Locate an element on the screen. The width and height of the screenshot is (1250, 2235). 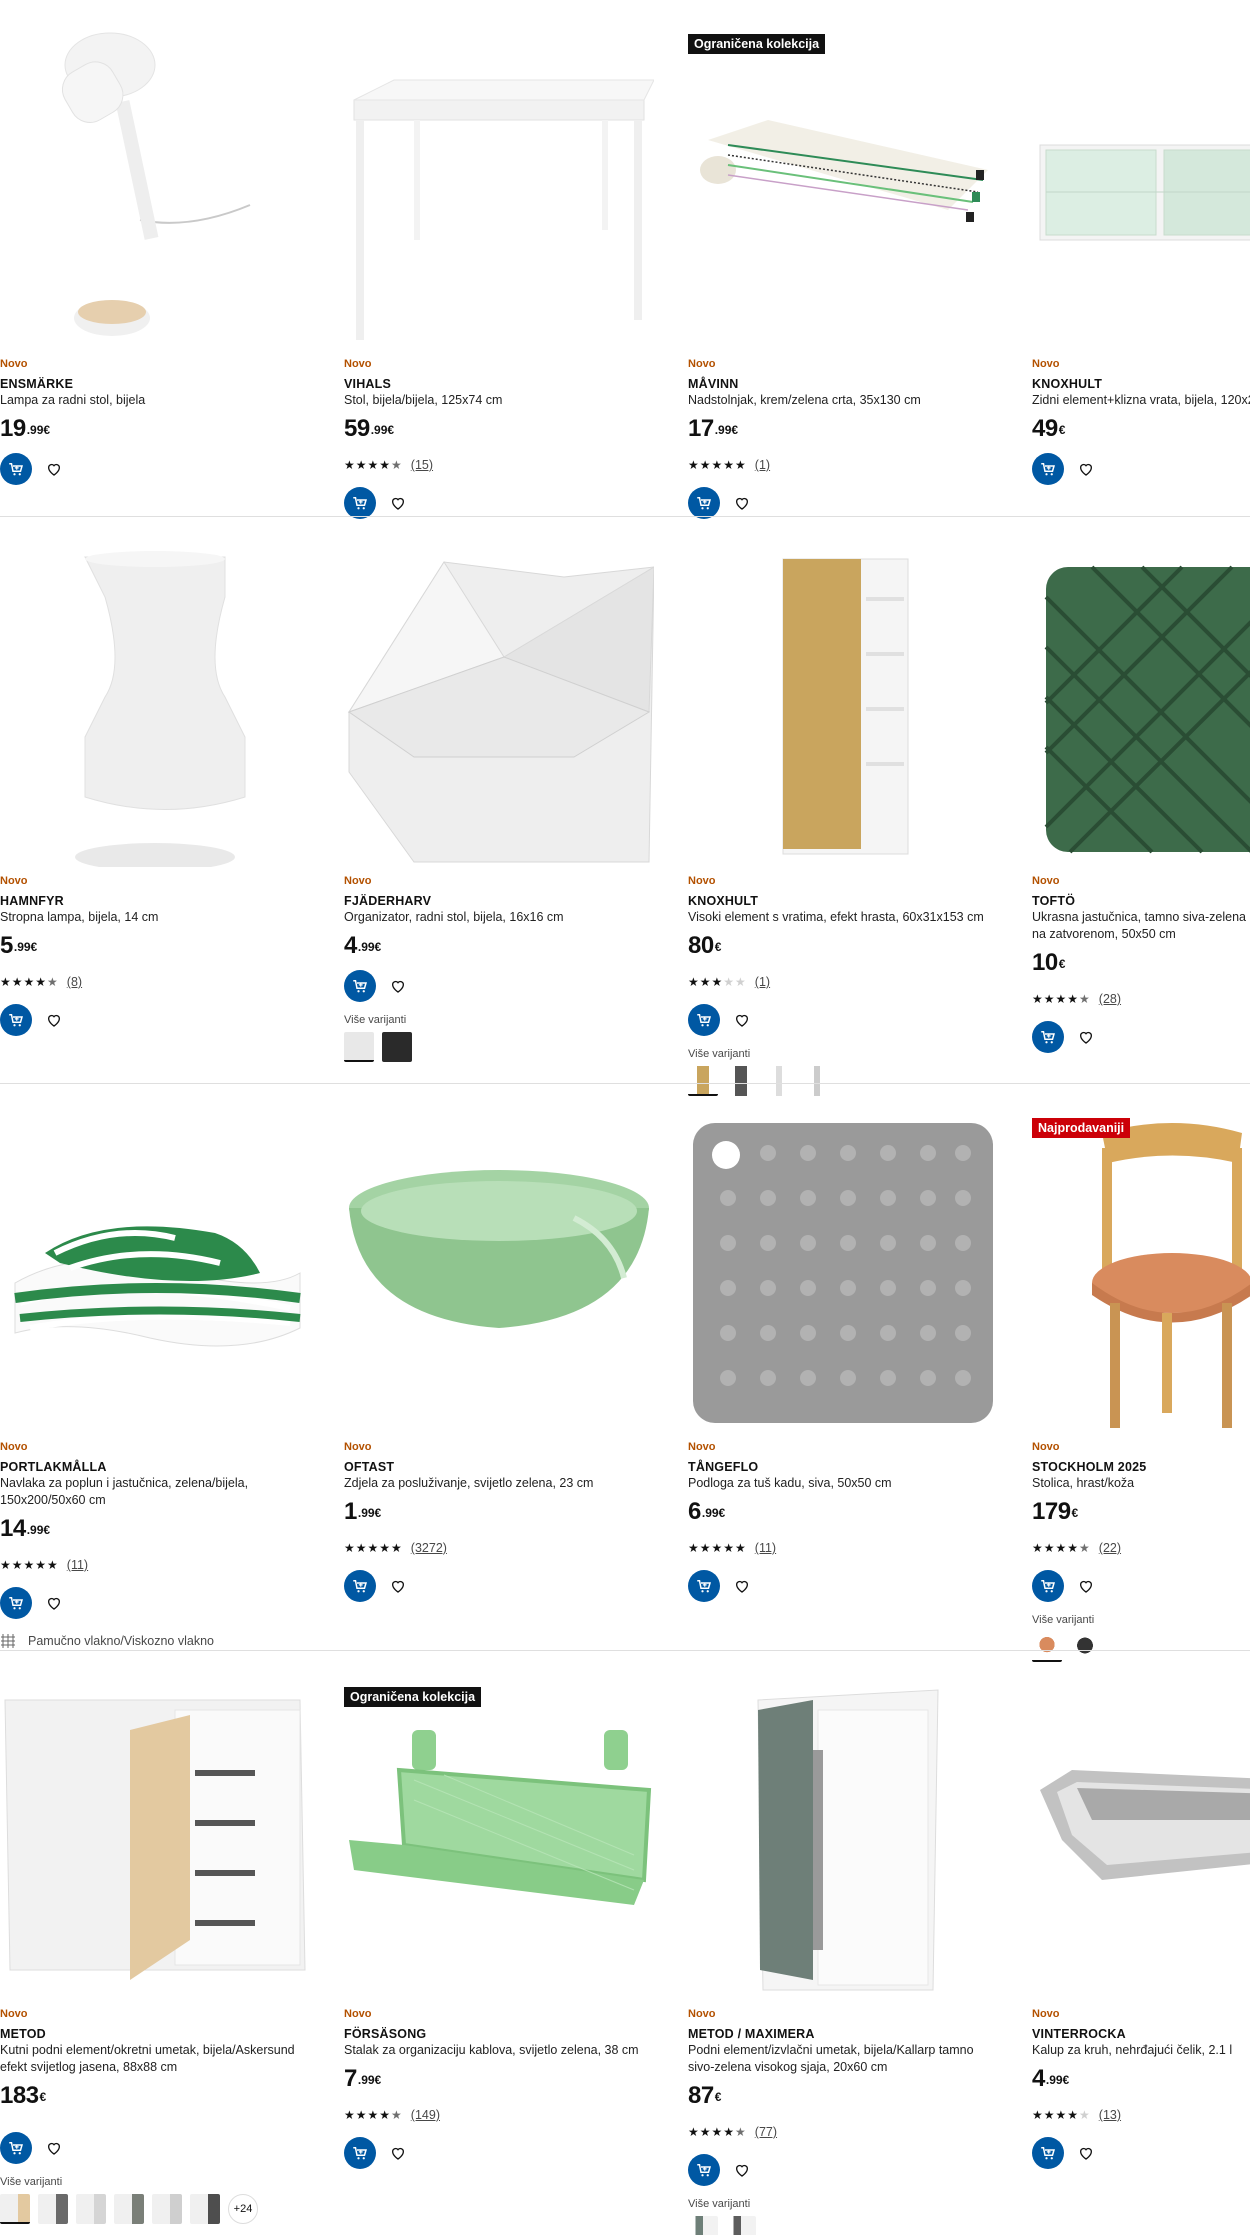
product-name: VINTERROCKA is located at coordinates (1141, 2034).